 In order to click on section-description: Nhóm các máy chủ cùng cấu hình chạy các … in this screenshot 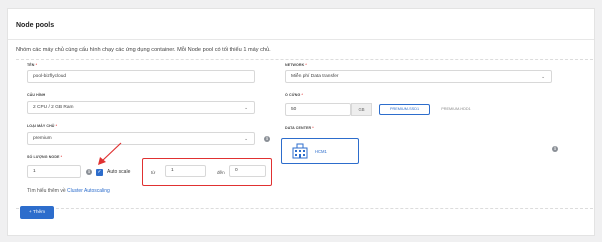, I will do `click(143, 50)`.